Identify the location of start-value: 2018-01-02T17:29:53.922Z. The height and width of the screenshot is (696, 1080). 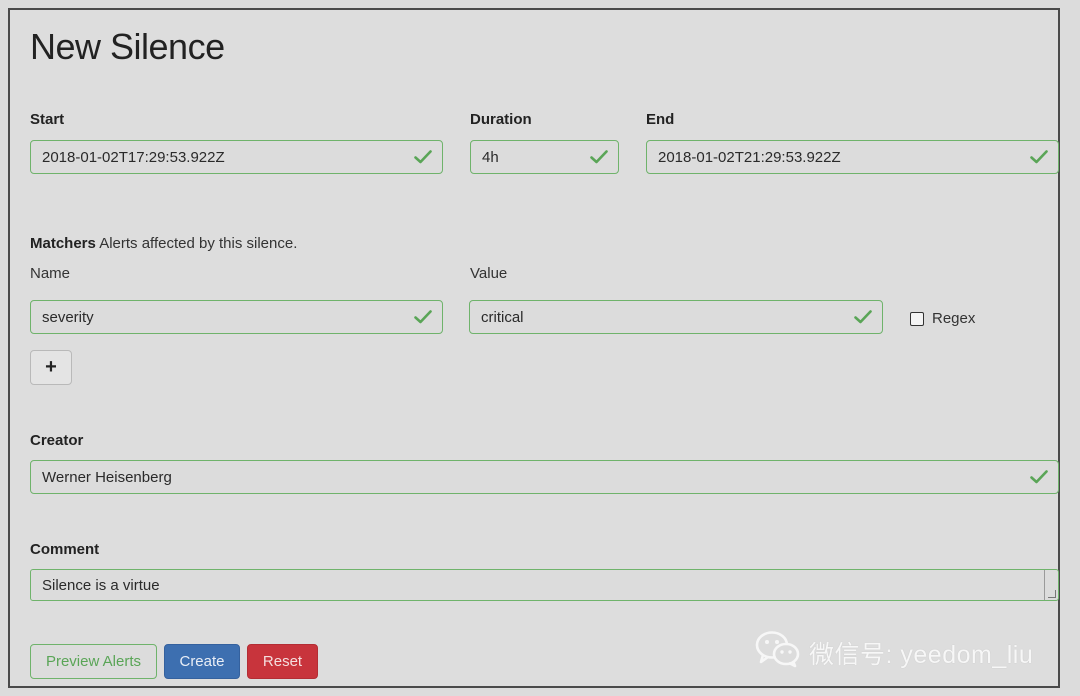
(133, 157).